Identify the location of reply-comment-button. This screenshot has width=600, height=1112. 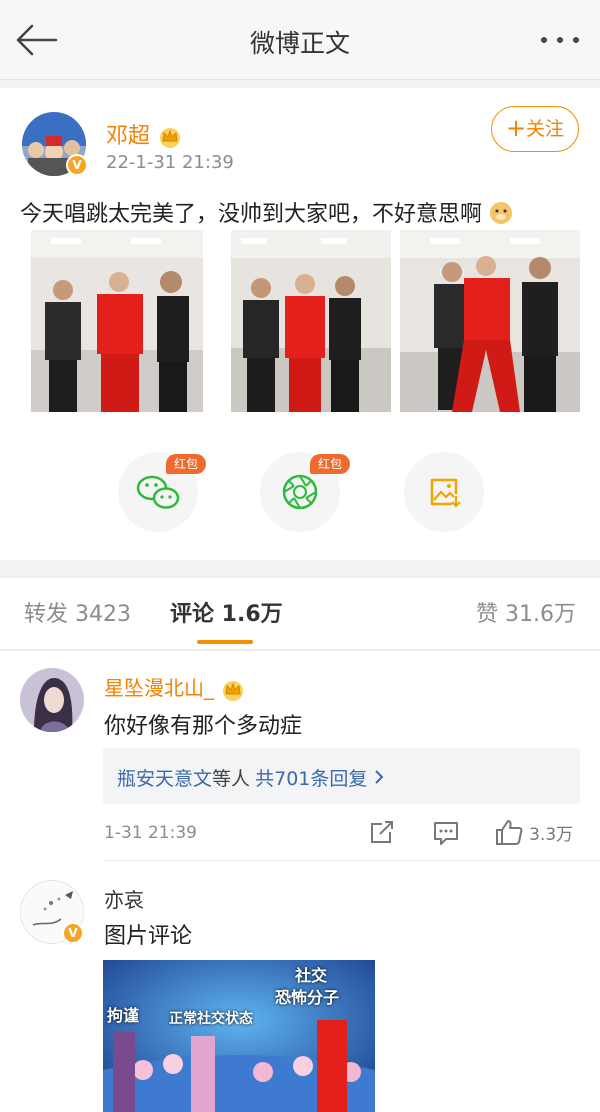
(446, 835).